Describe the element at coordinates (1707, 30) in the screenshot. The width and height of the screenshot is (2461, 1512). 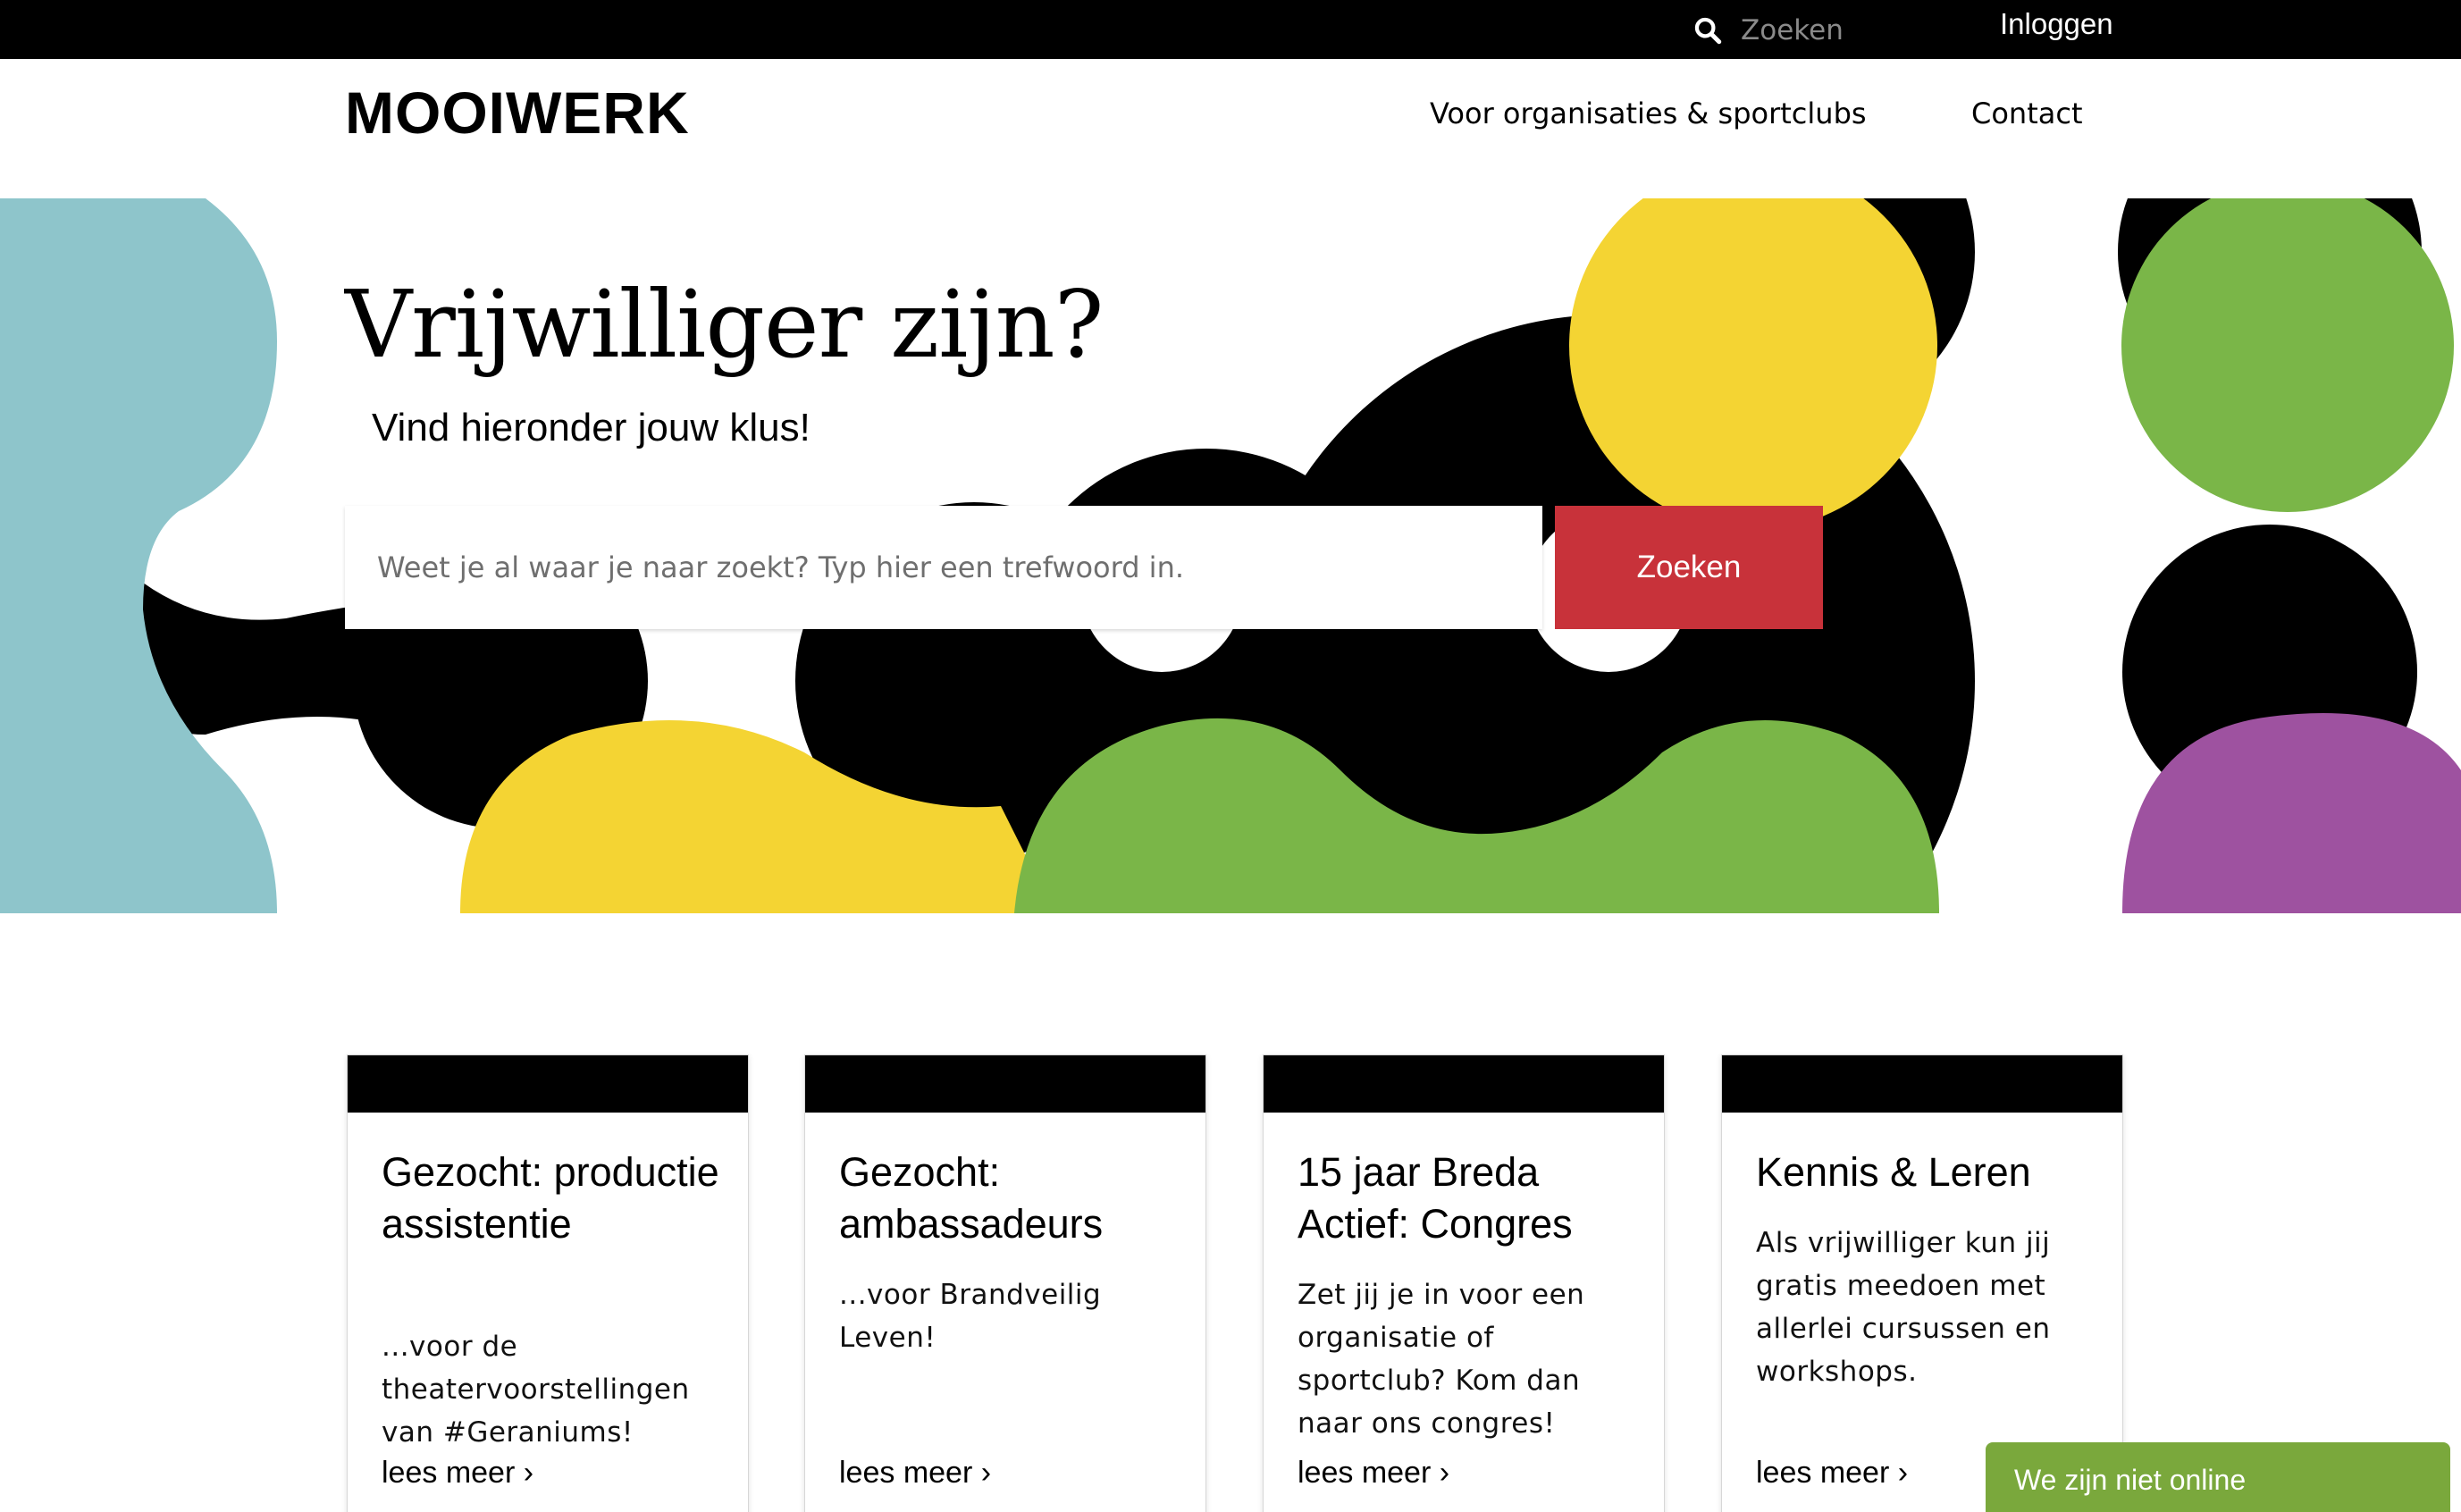
I see `search-icon` at that location.